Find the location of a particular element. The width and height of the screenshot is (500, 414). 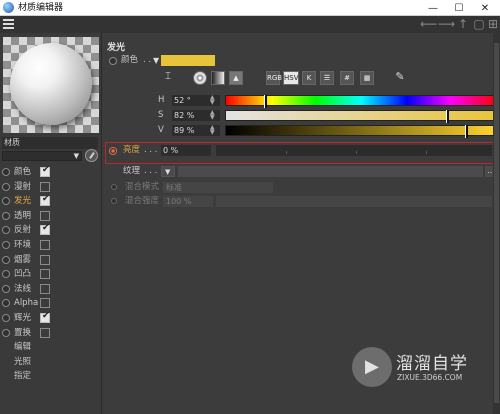

brightness-input: 0 % is located at coordinates (186, 150).